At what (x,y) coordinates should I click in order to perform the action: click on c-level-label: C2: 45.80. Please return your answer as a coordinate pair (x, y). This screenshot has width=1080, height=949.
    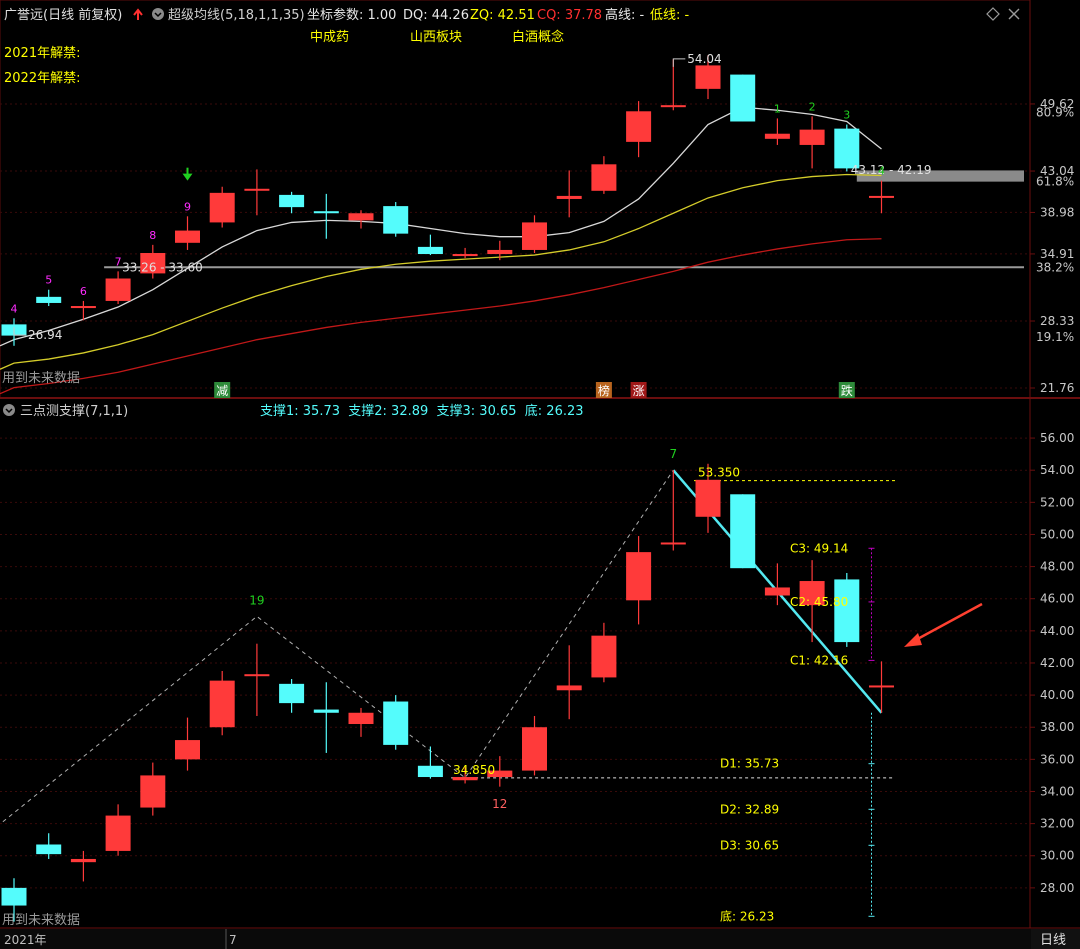
    Looking at the image, I should click on (819, 602).